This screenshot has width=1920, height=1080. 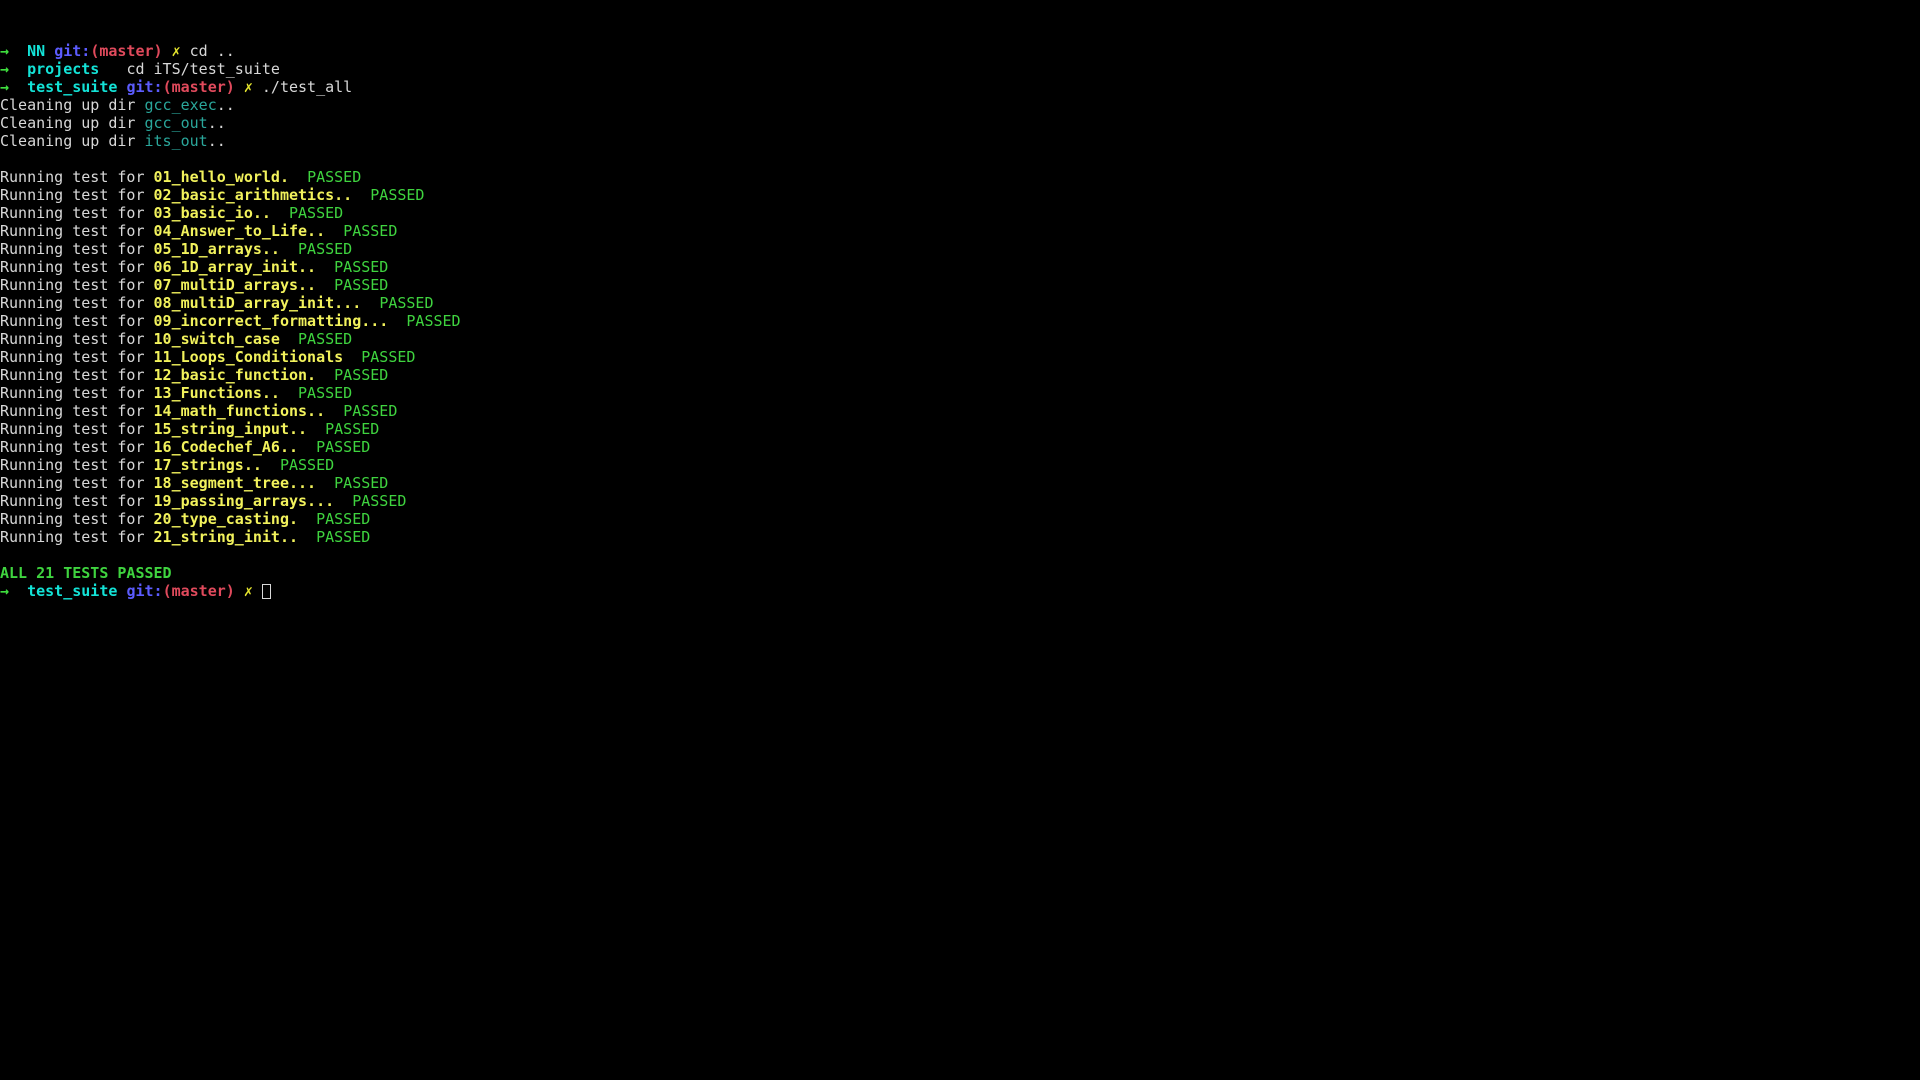 I want to click on terminal-cursor, so click(x=266, y=591).